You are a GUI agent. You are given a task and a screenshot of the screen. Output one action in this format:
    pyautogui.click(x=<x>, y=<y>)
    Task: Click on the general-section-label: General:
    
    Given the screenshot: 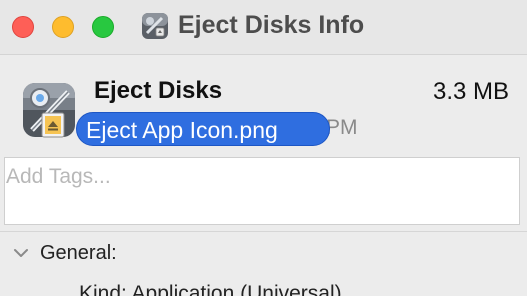 What is the action you would take?
    pyautogui.click(x=78, y=253)
    